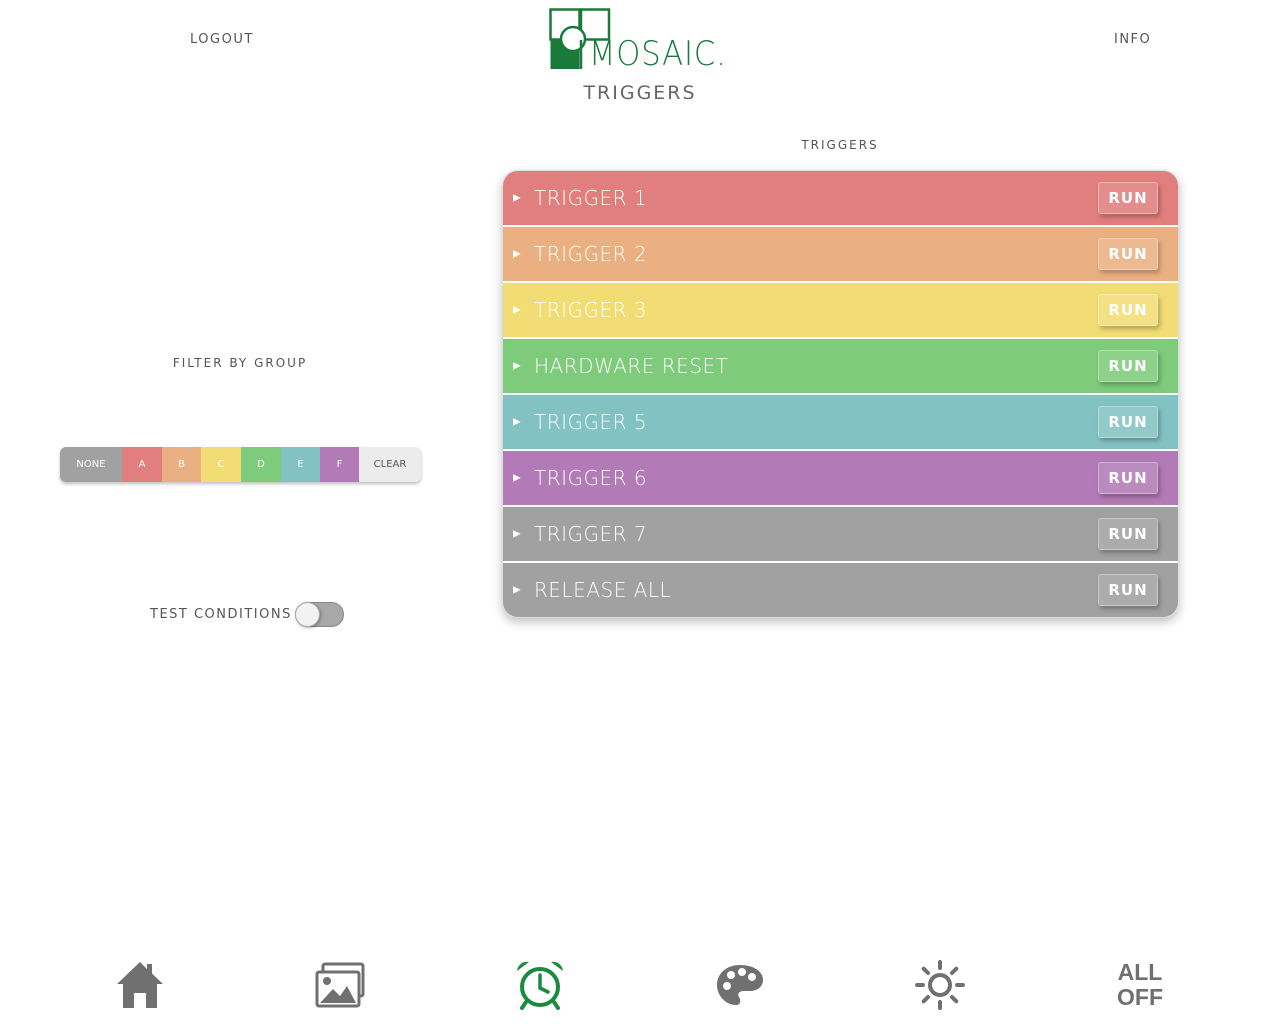  What do you see at coordinates (1140, 972) in the screenshot?
I see `all-off-line1: ALL` at bounding box center [1140, 972].